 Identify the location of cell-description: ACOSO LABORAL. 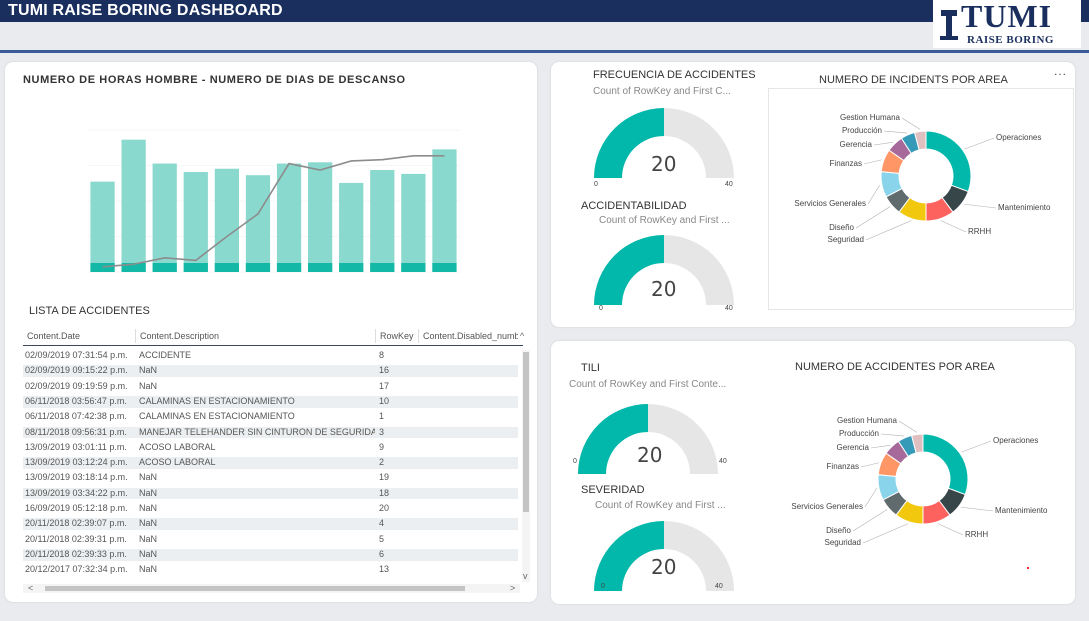
(177, 446).